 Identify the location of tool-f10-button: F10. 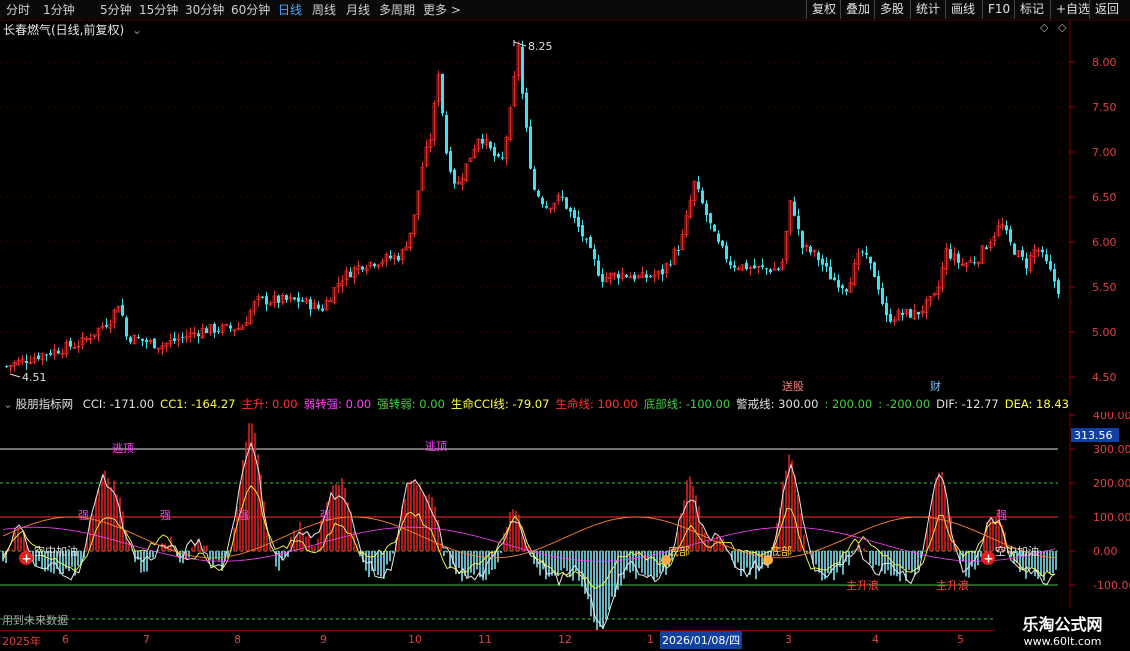
(998, 9).